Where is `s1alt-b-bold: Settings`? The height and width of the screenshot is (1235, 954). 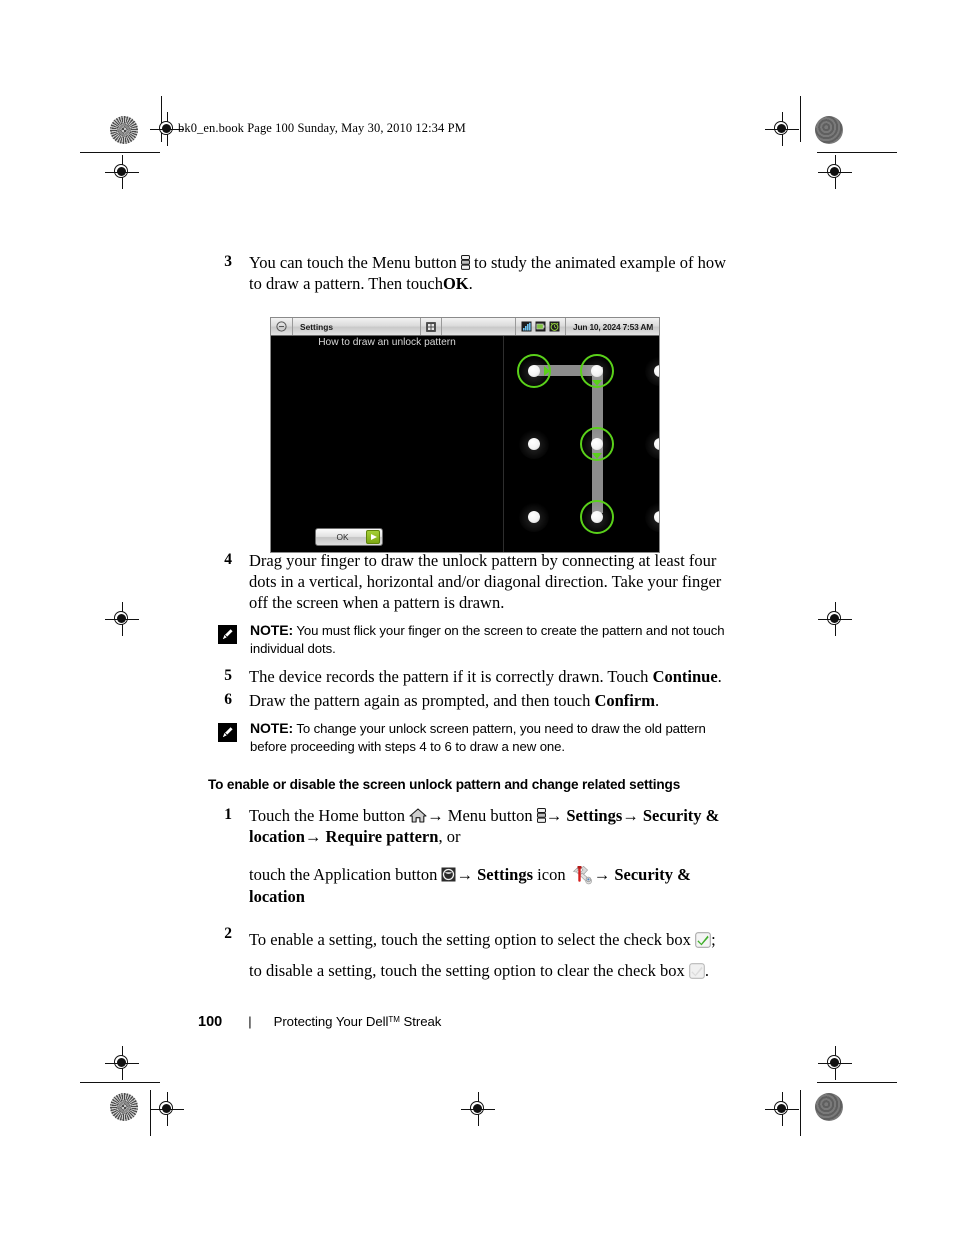
s1alt-b-bold: Settings is located at coordinates (505, 874).